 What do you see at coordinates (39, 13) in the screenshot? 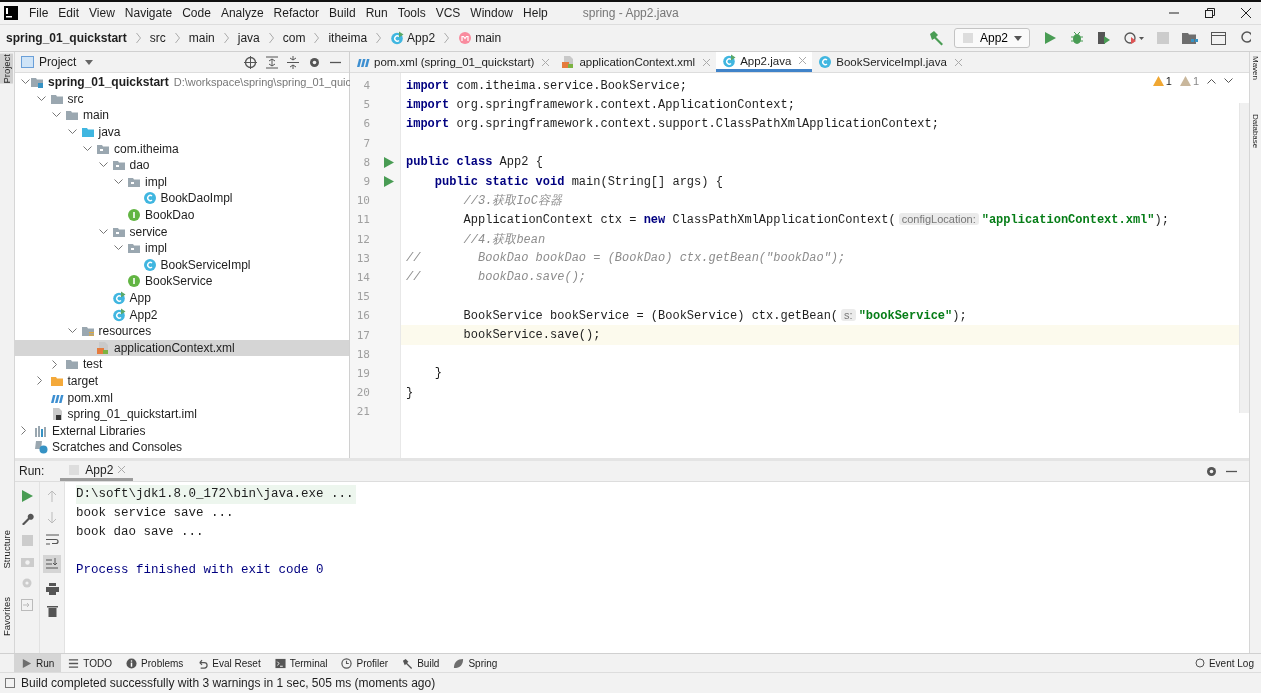
I see `menu-item: File` at bounding box center [39, 13].